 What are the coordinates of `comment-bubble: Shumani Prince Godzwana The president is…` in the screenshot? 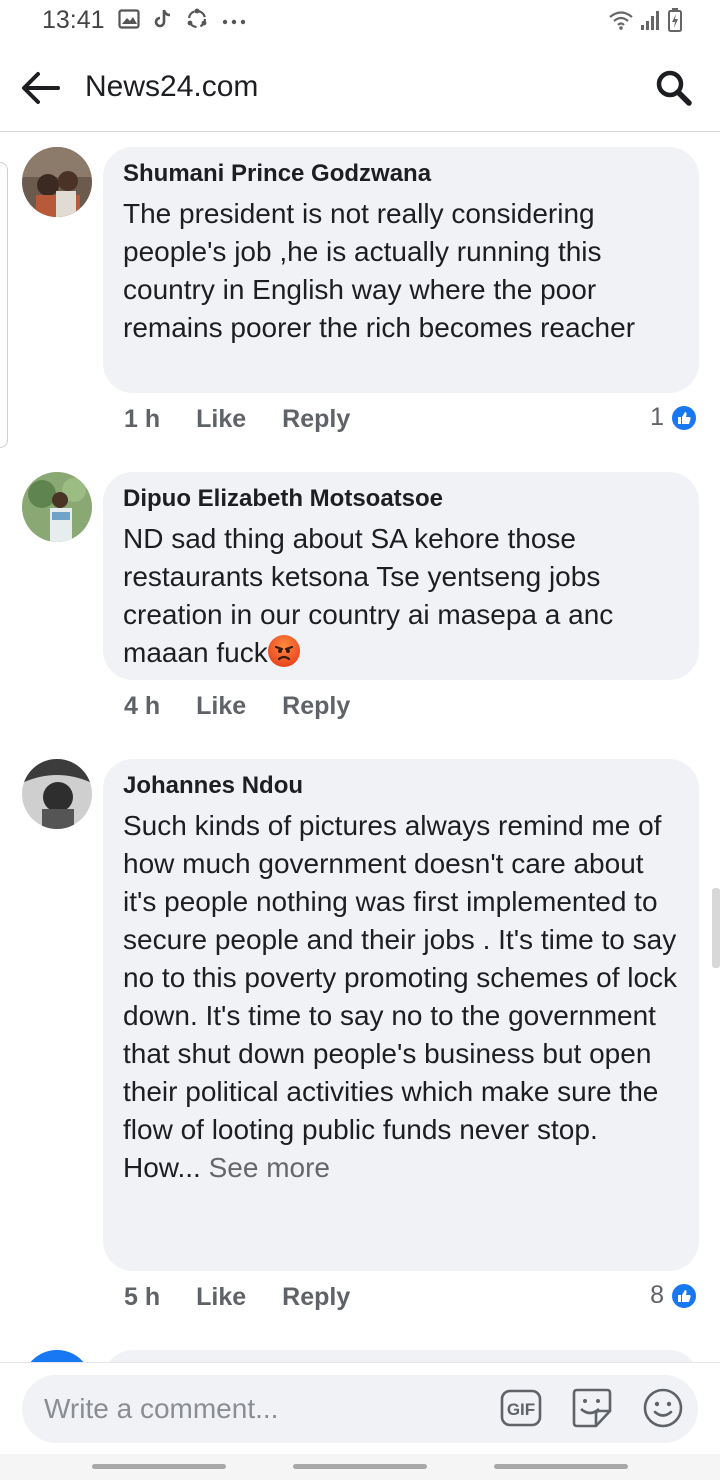 It's located at (401, 270).